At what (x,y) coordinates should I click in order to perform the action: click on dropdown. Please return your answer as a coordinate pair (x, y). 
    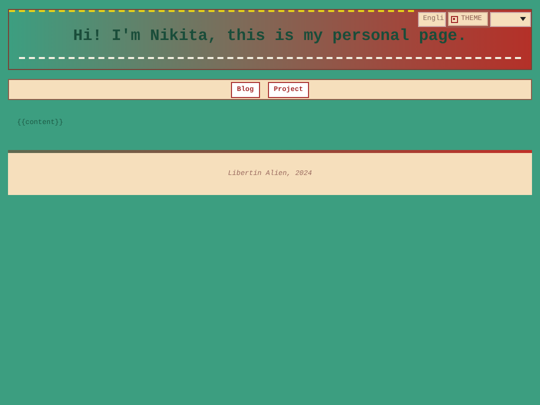
    Looking at the image, I should click on (510, 19).